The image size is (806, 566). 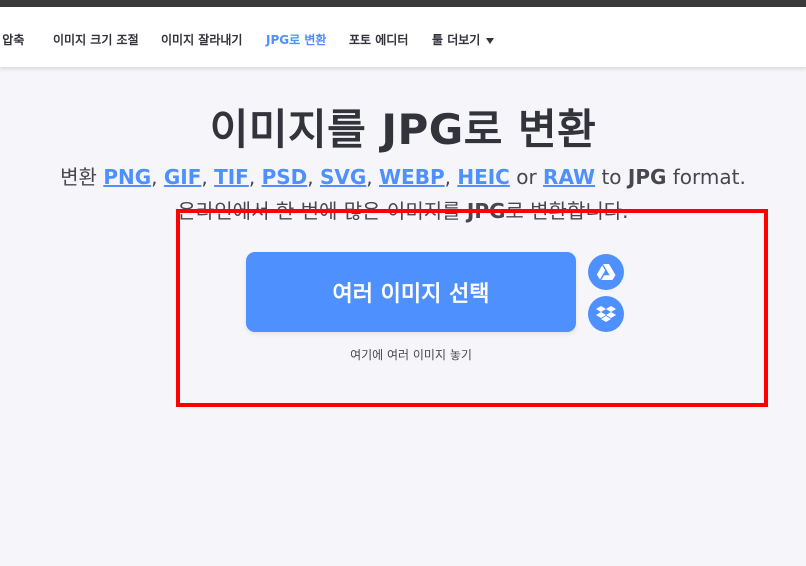 I want to click on nav-convert-to-jpg: JPG로 변환, so click(x=296, y=39).